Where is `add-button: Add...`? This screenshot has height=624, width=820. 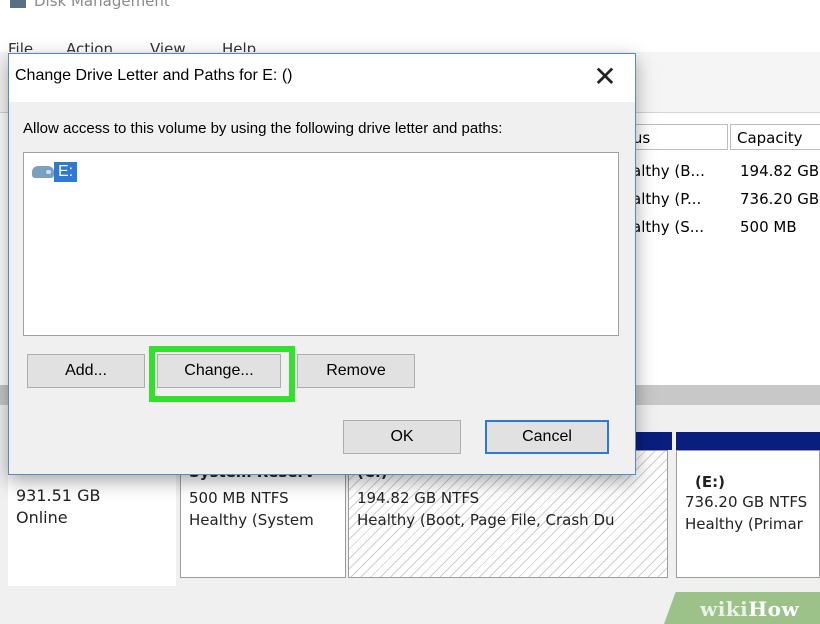 add-button: Add... is located at coordinates (86, 371).